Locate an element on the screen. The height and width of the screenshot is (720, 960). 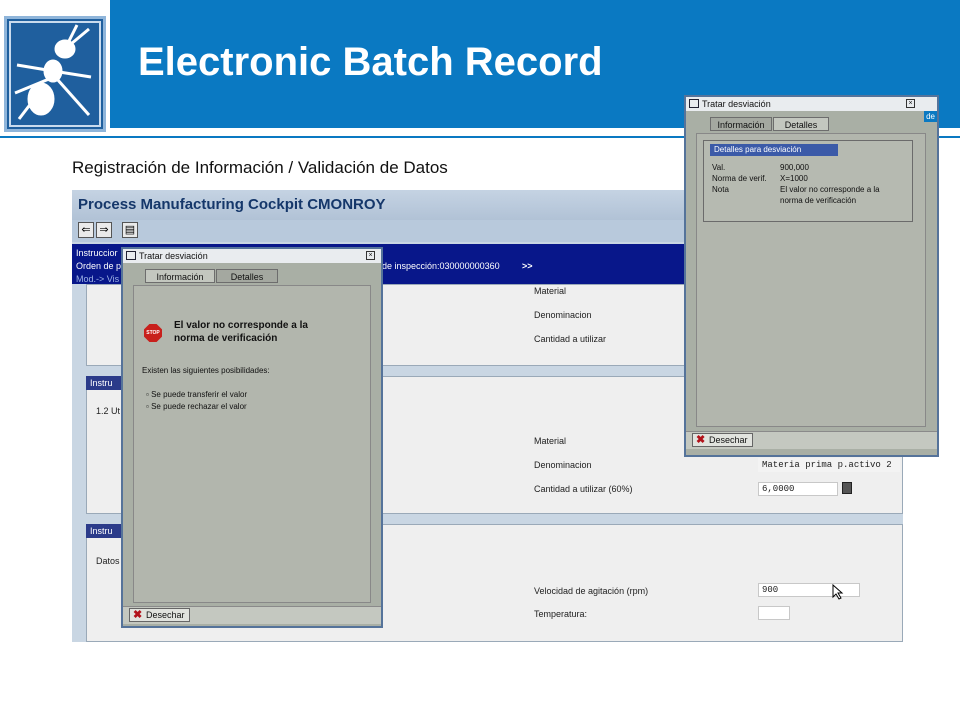
nota-value-line2: norma de verificación is located at coordinates (818, 200).